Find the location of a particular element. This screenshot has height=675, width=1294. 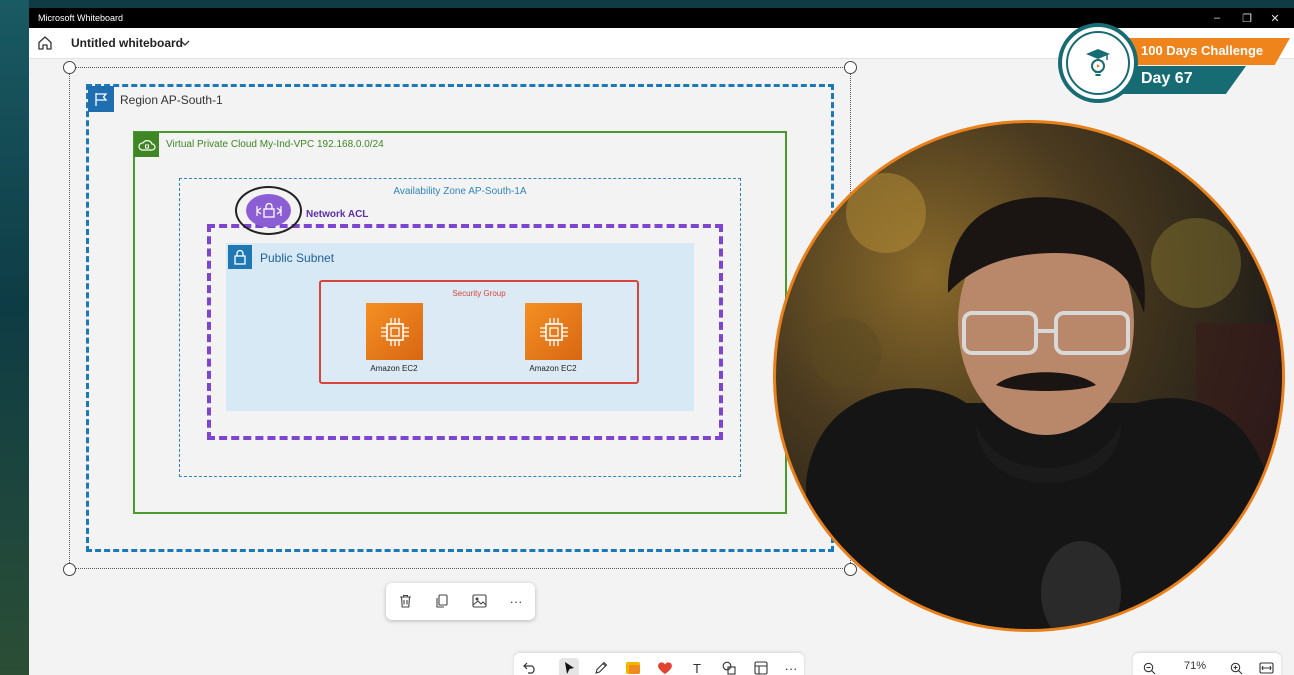

network-acl-label: Network ACL is located at coordinates (337, 214).